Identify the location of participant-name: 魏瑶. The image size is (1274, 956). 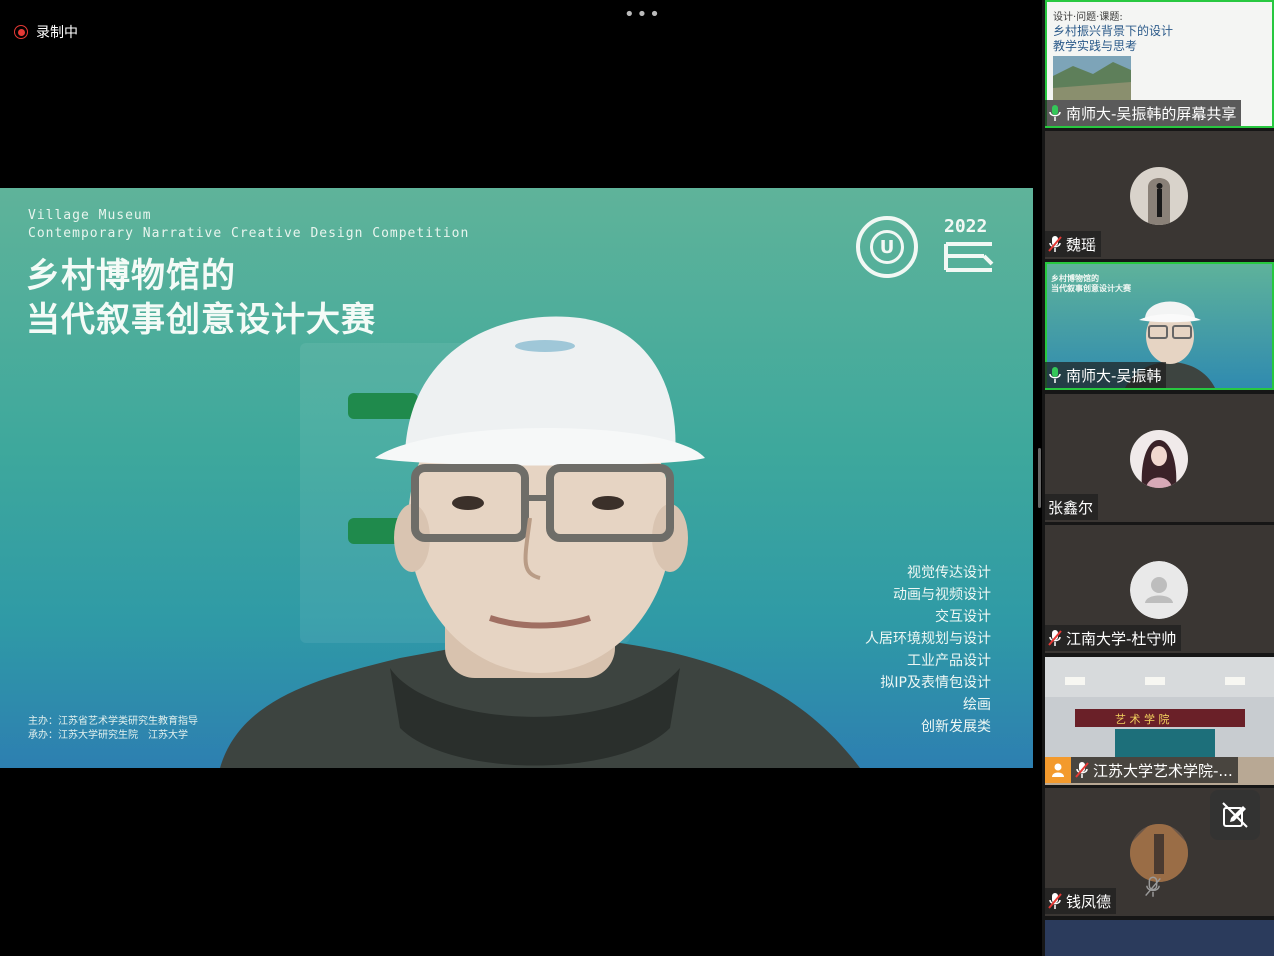
(1081, 244).